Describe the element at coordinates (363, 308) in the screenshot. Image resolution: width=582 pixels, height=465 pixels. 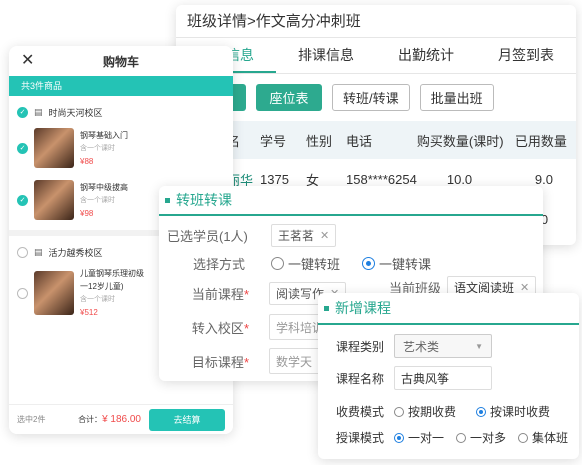
I see `new-course-title: 新增课程` at that location.